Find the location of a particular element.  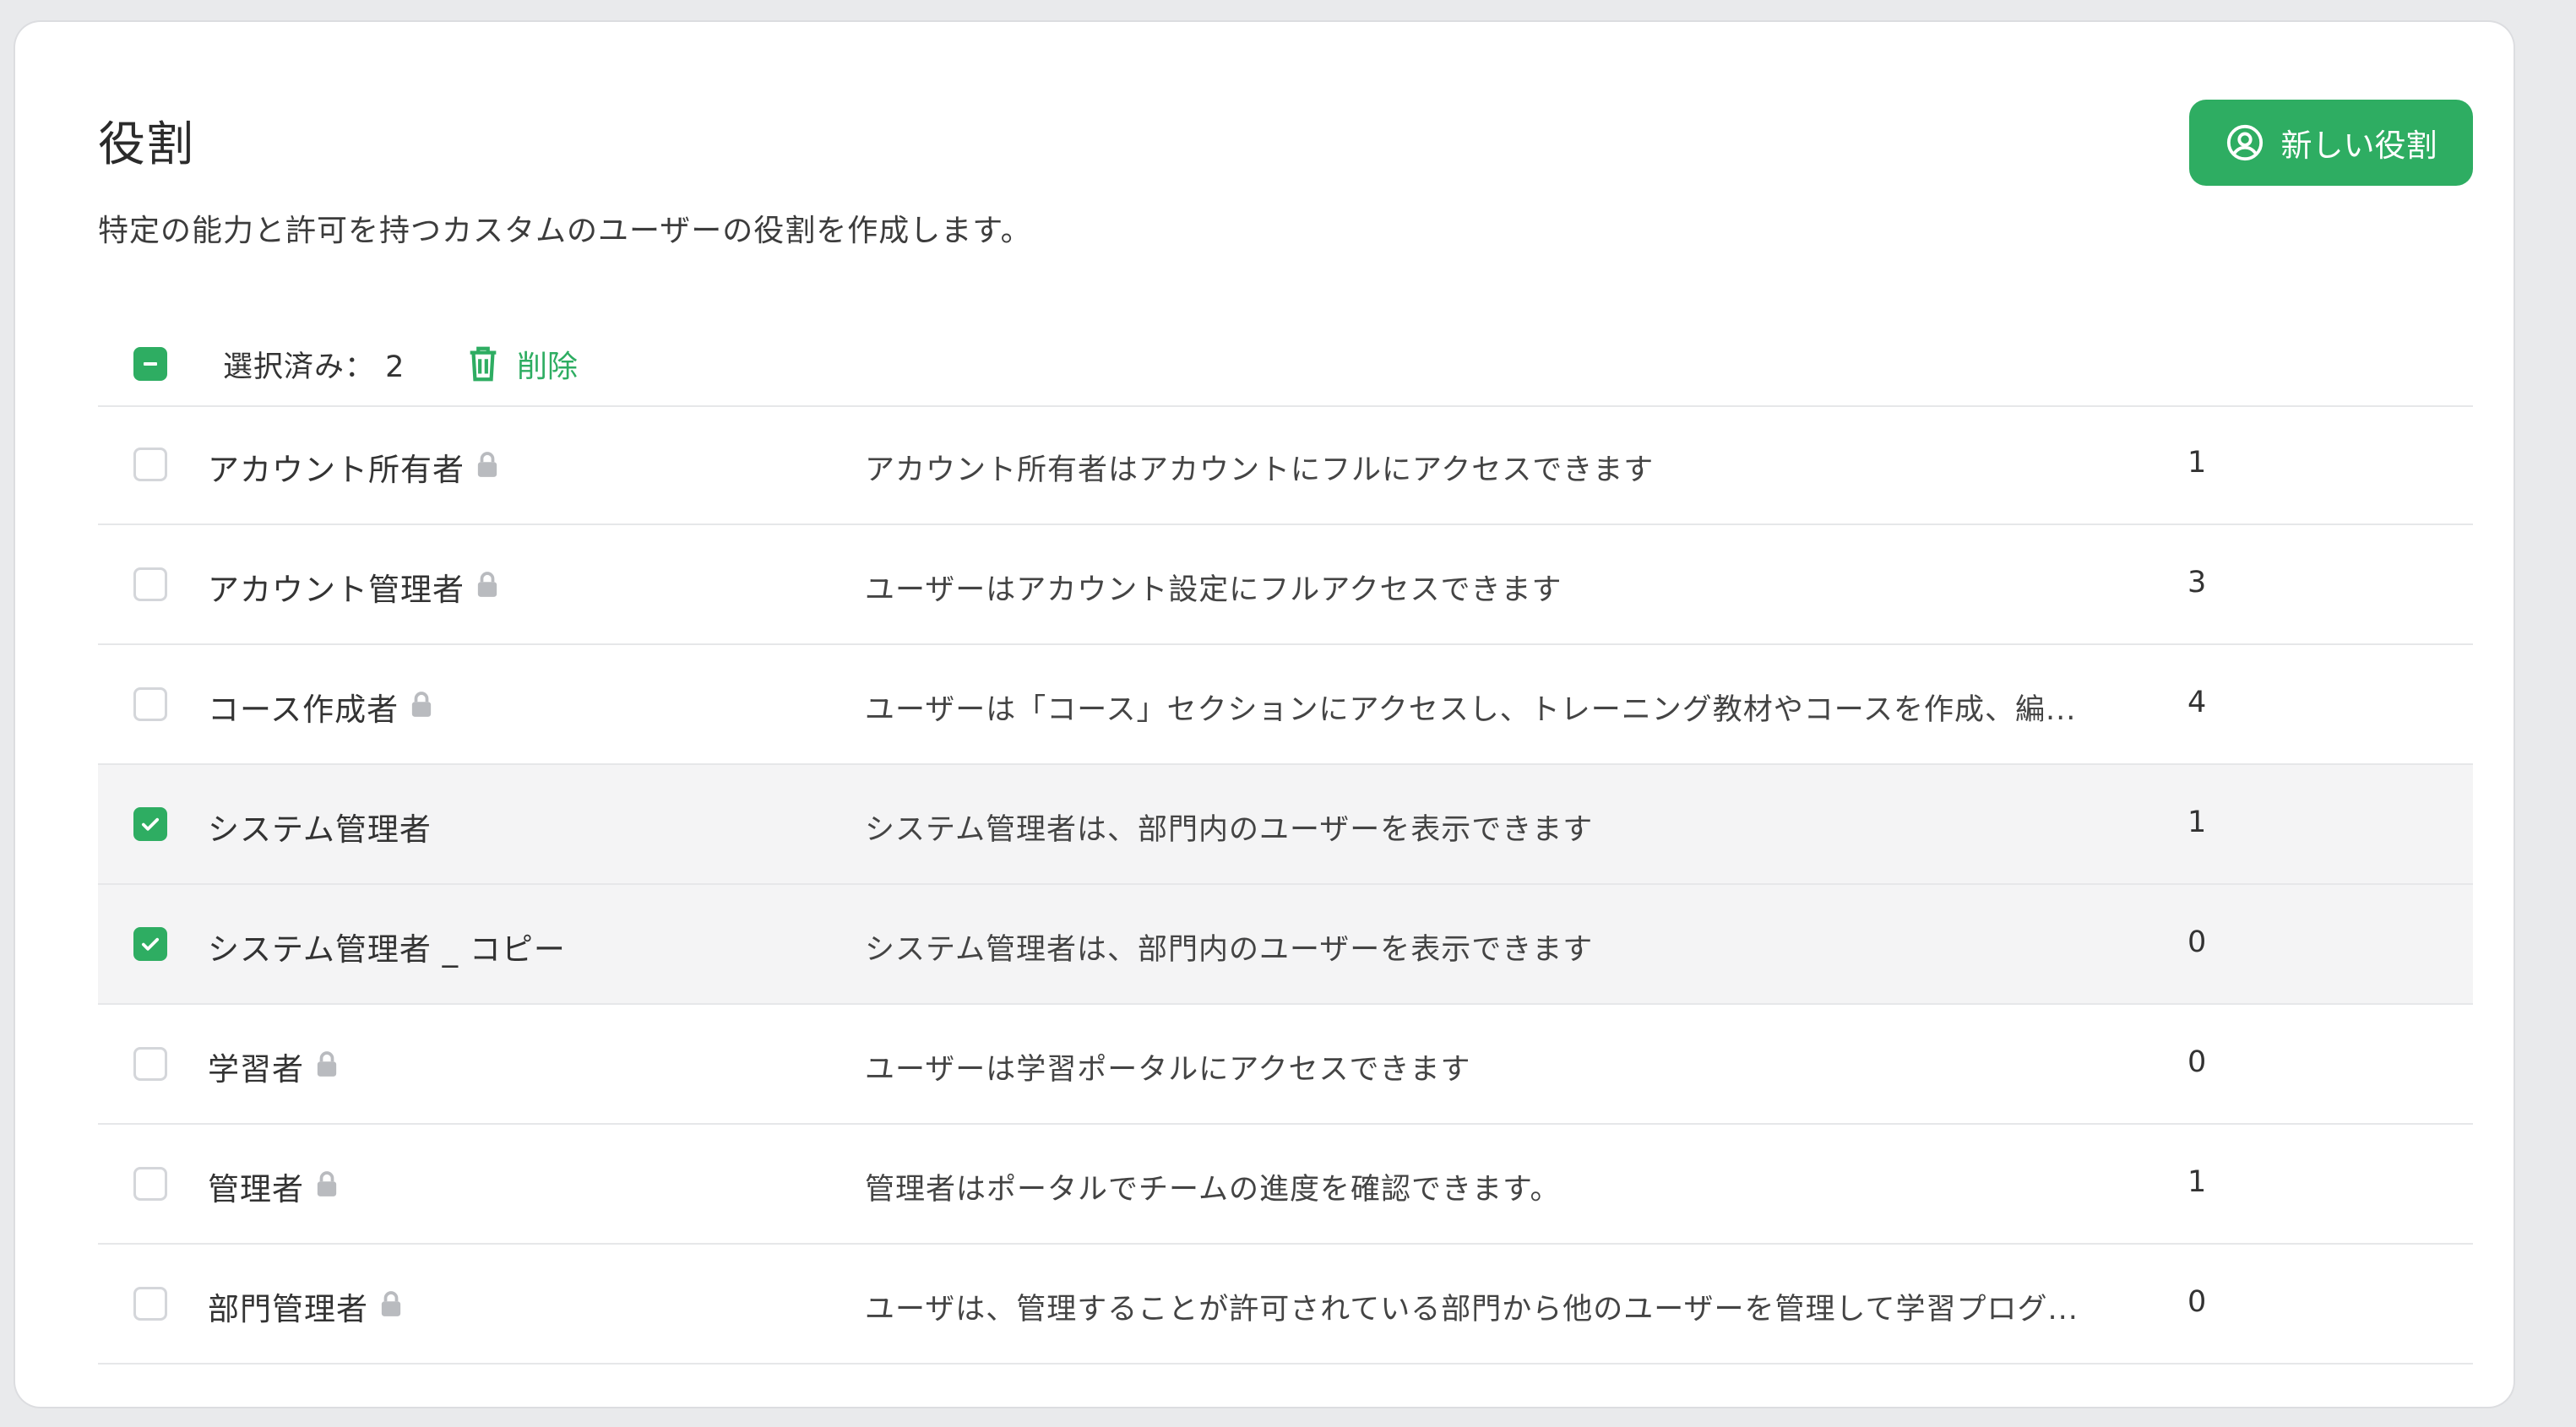

new-role-button: 新しい役割 is located at coordinates (2331, 143).